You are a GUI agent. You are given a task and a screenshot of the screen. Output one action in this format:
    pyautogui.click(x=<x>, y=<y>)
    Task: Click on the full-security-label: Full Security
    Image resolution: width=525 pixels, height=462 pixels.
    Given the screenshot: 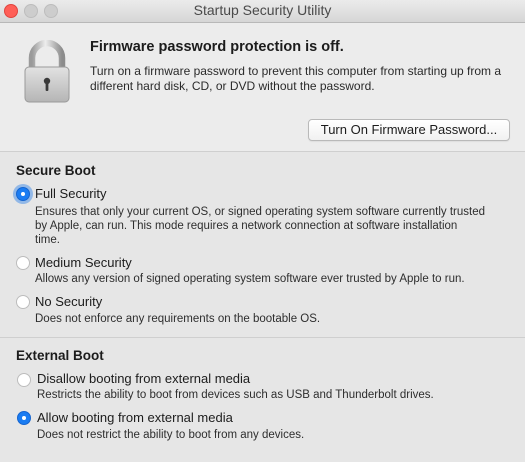 What is the action you would take?
    pyautogui.click(x=71, y=193)
    